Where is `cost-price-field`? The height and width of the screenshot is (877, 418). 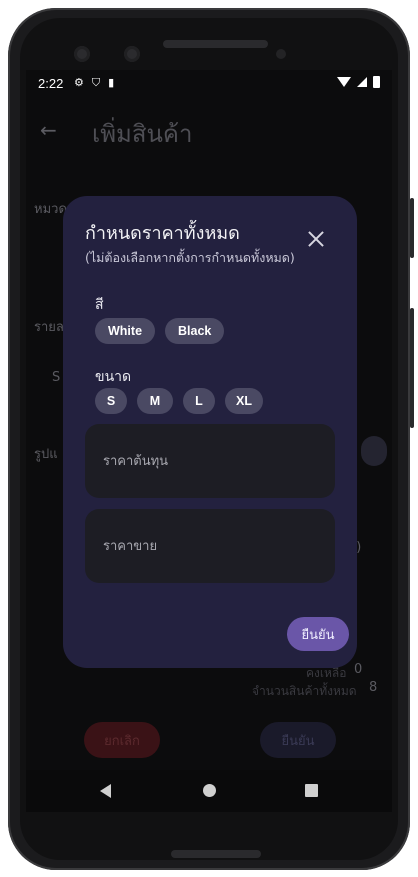
cost-price-field is located at coordinates (210, 461).